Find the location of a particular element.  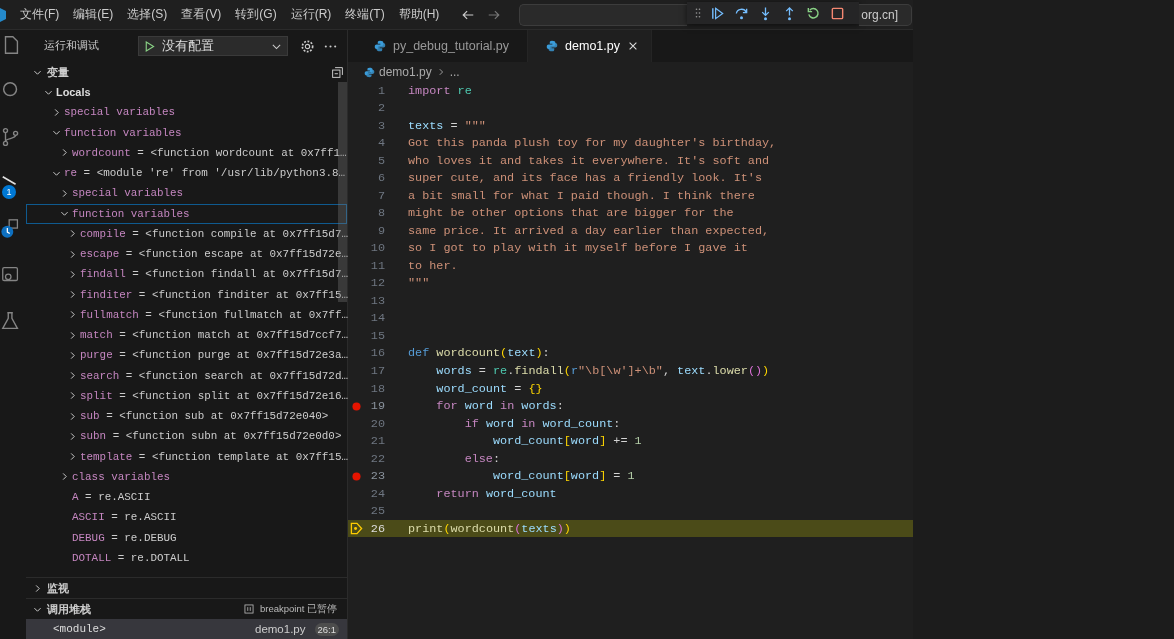

line-number: 14 is located at coordinates (377, 318).